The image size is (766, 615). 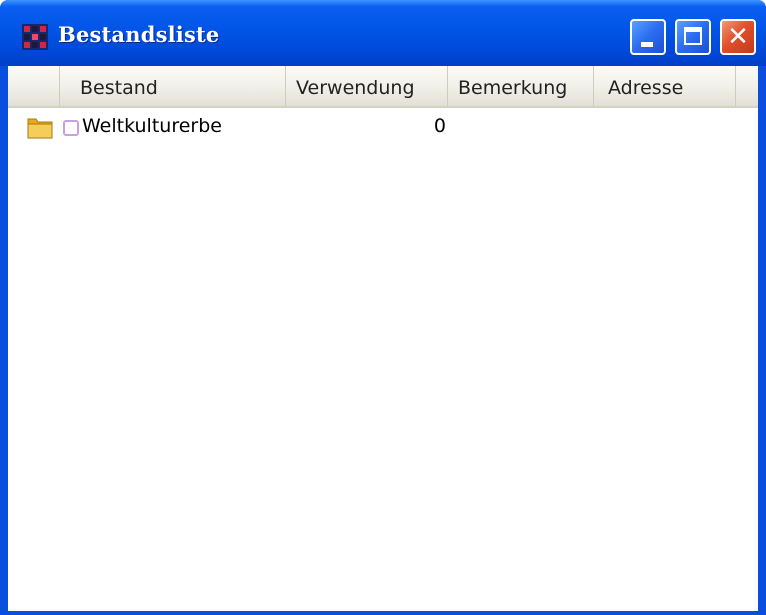 I want to click on close-icon: ✕, so click(x=738, y=37).